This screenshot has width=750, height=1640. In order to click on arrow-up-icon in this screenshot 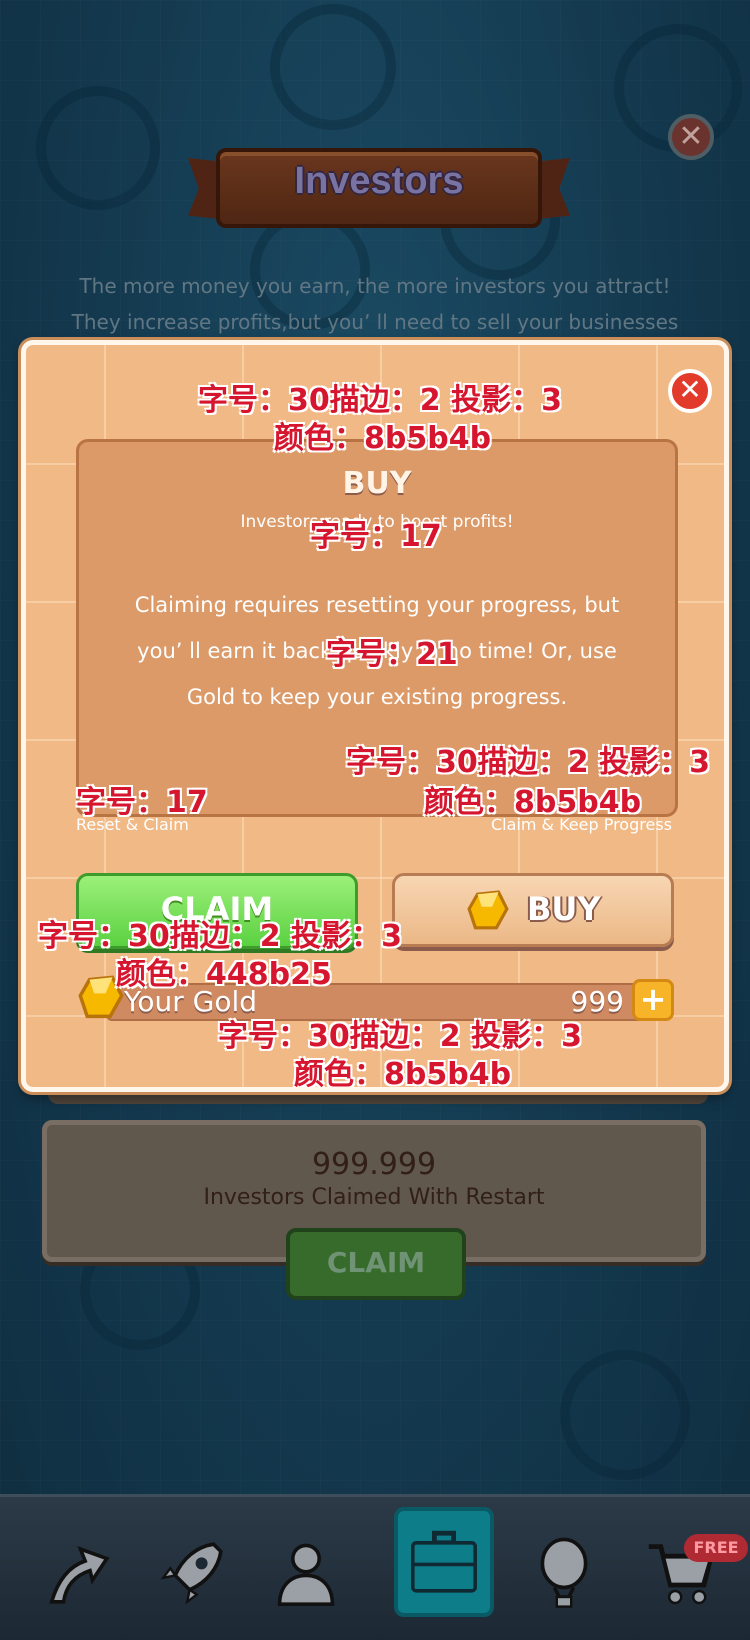, I will do `click(79, 1574)`.